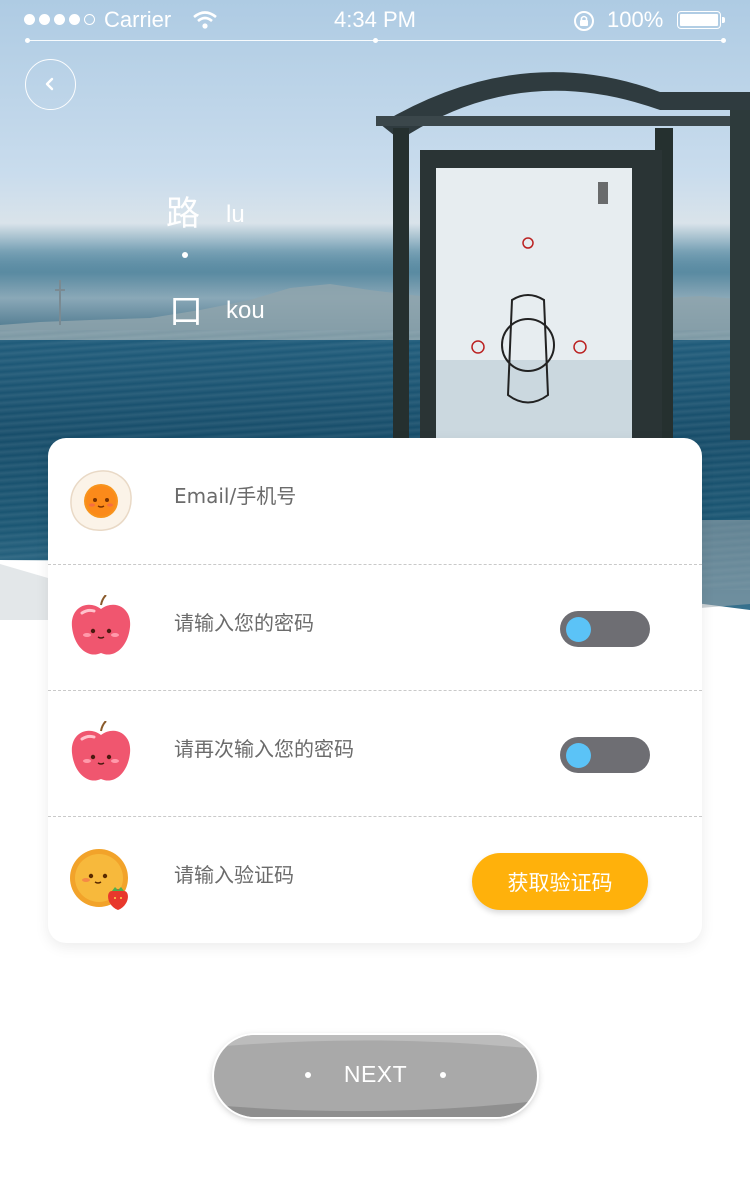 The height and width of the screenshot is (1180, 750). What do you see at coordinates (354, 623) in the screenshot?
I see `password-input` at bounding box center [354, 623].